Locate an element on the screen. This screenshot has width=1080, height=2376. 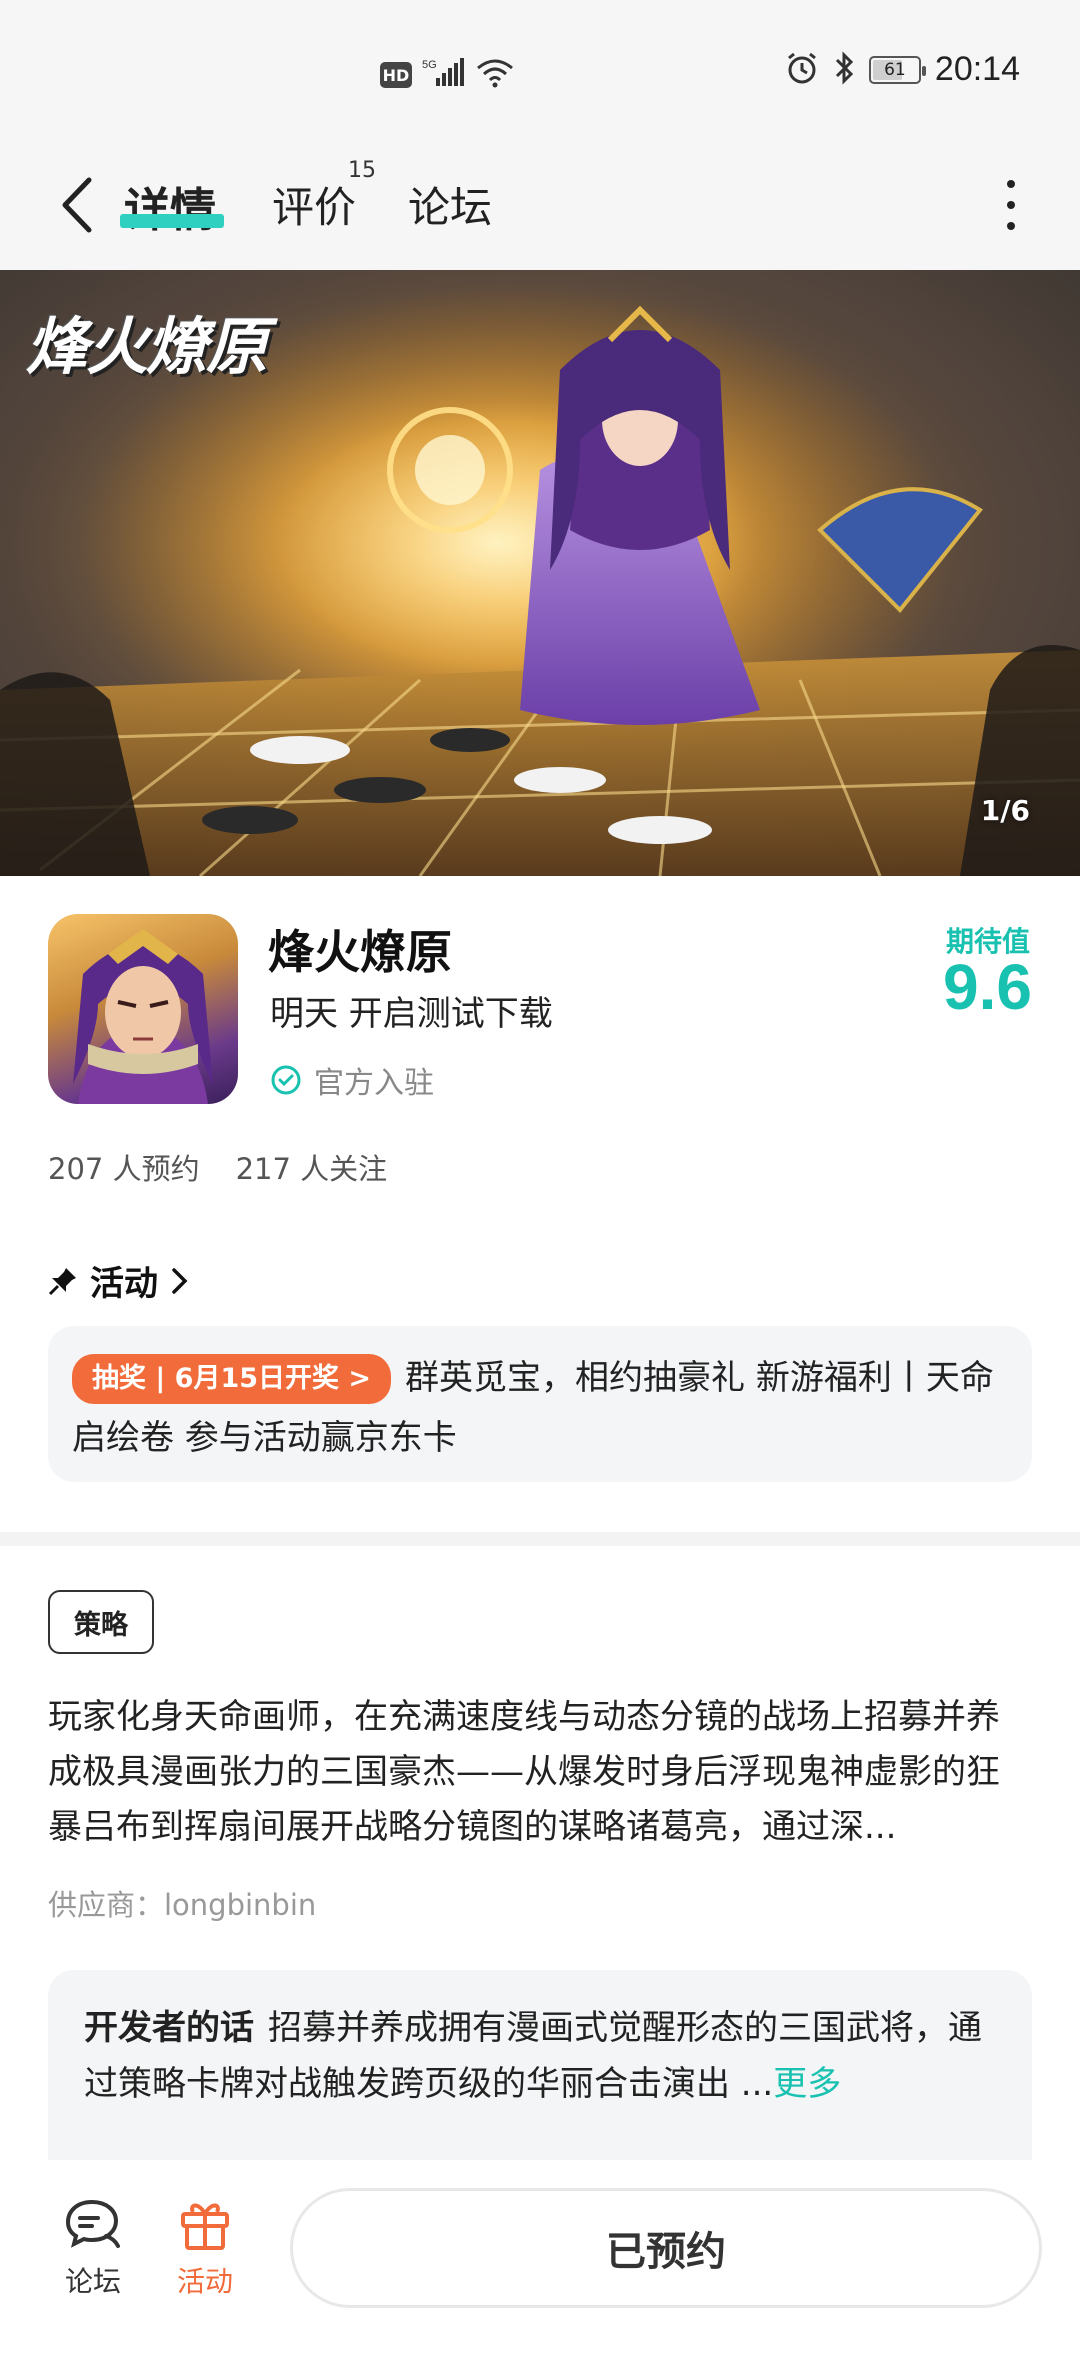
follower-count: 217 人关注 is located at coordinates (311, 1169).